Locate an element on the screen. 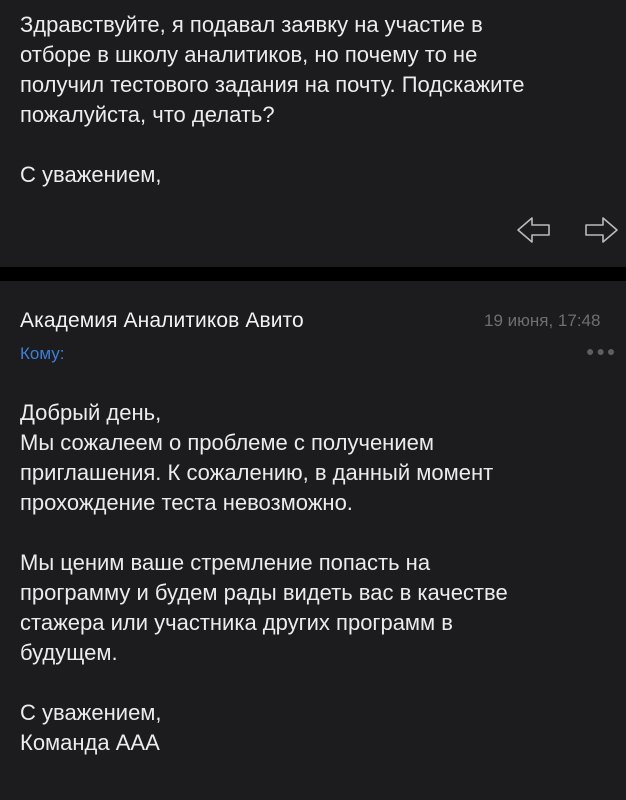  ellipsis-icon: ●●● is located at coordinates (601, 351).